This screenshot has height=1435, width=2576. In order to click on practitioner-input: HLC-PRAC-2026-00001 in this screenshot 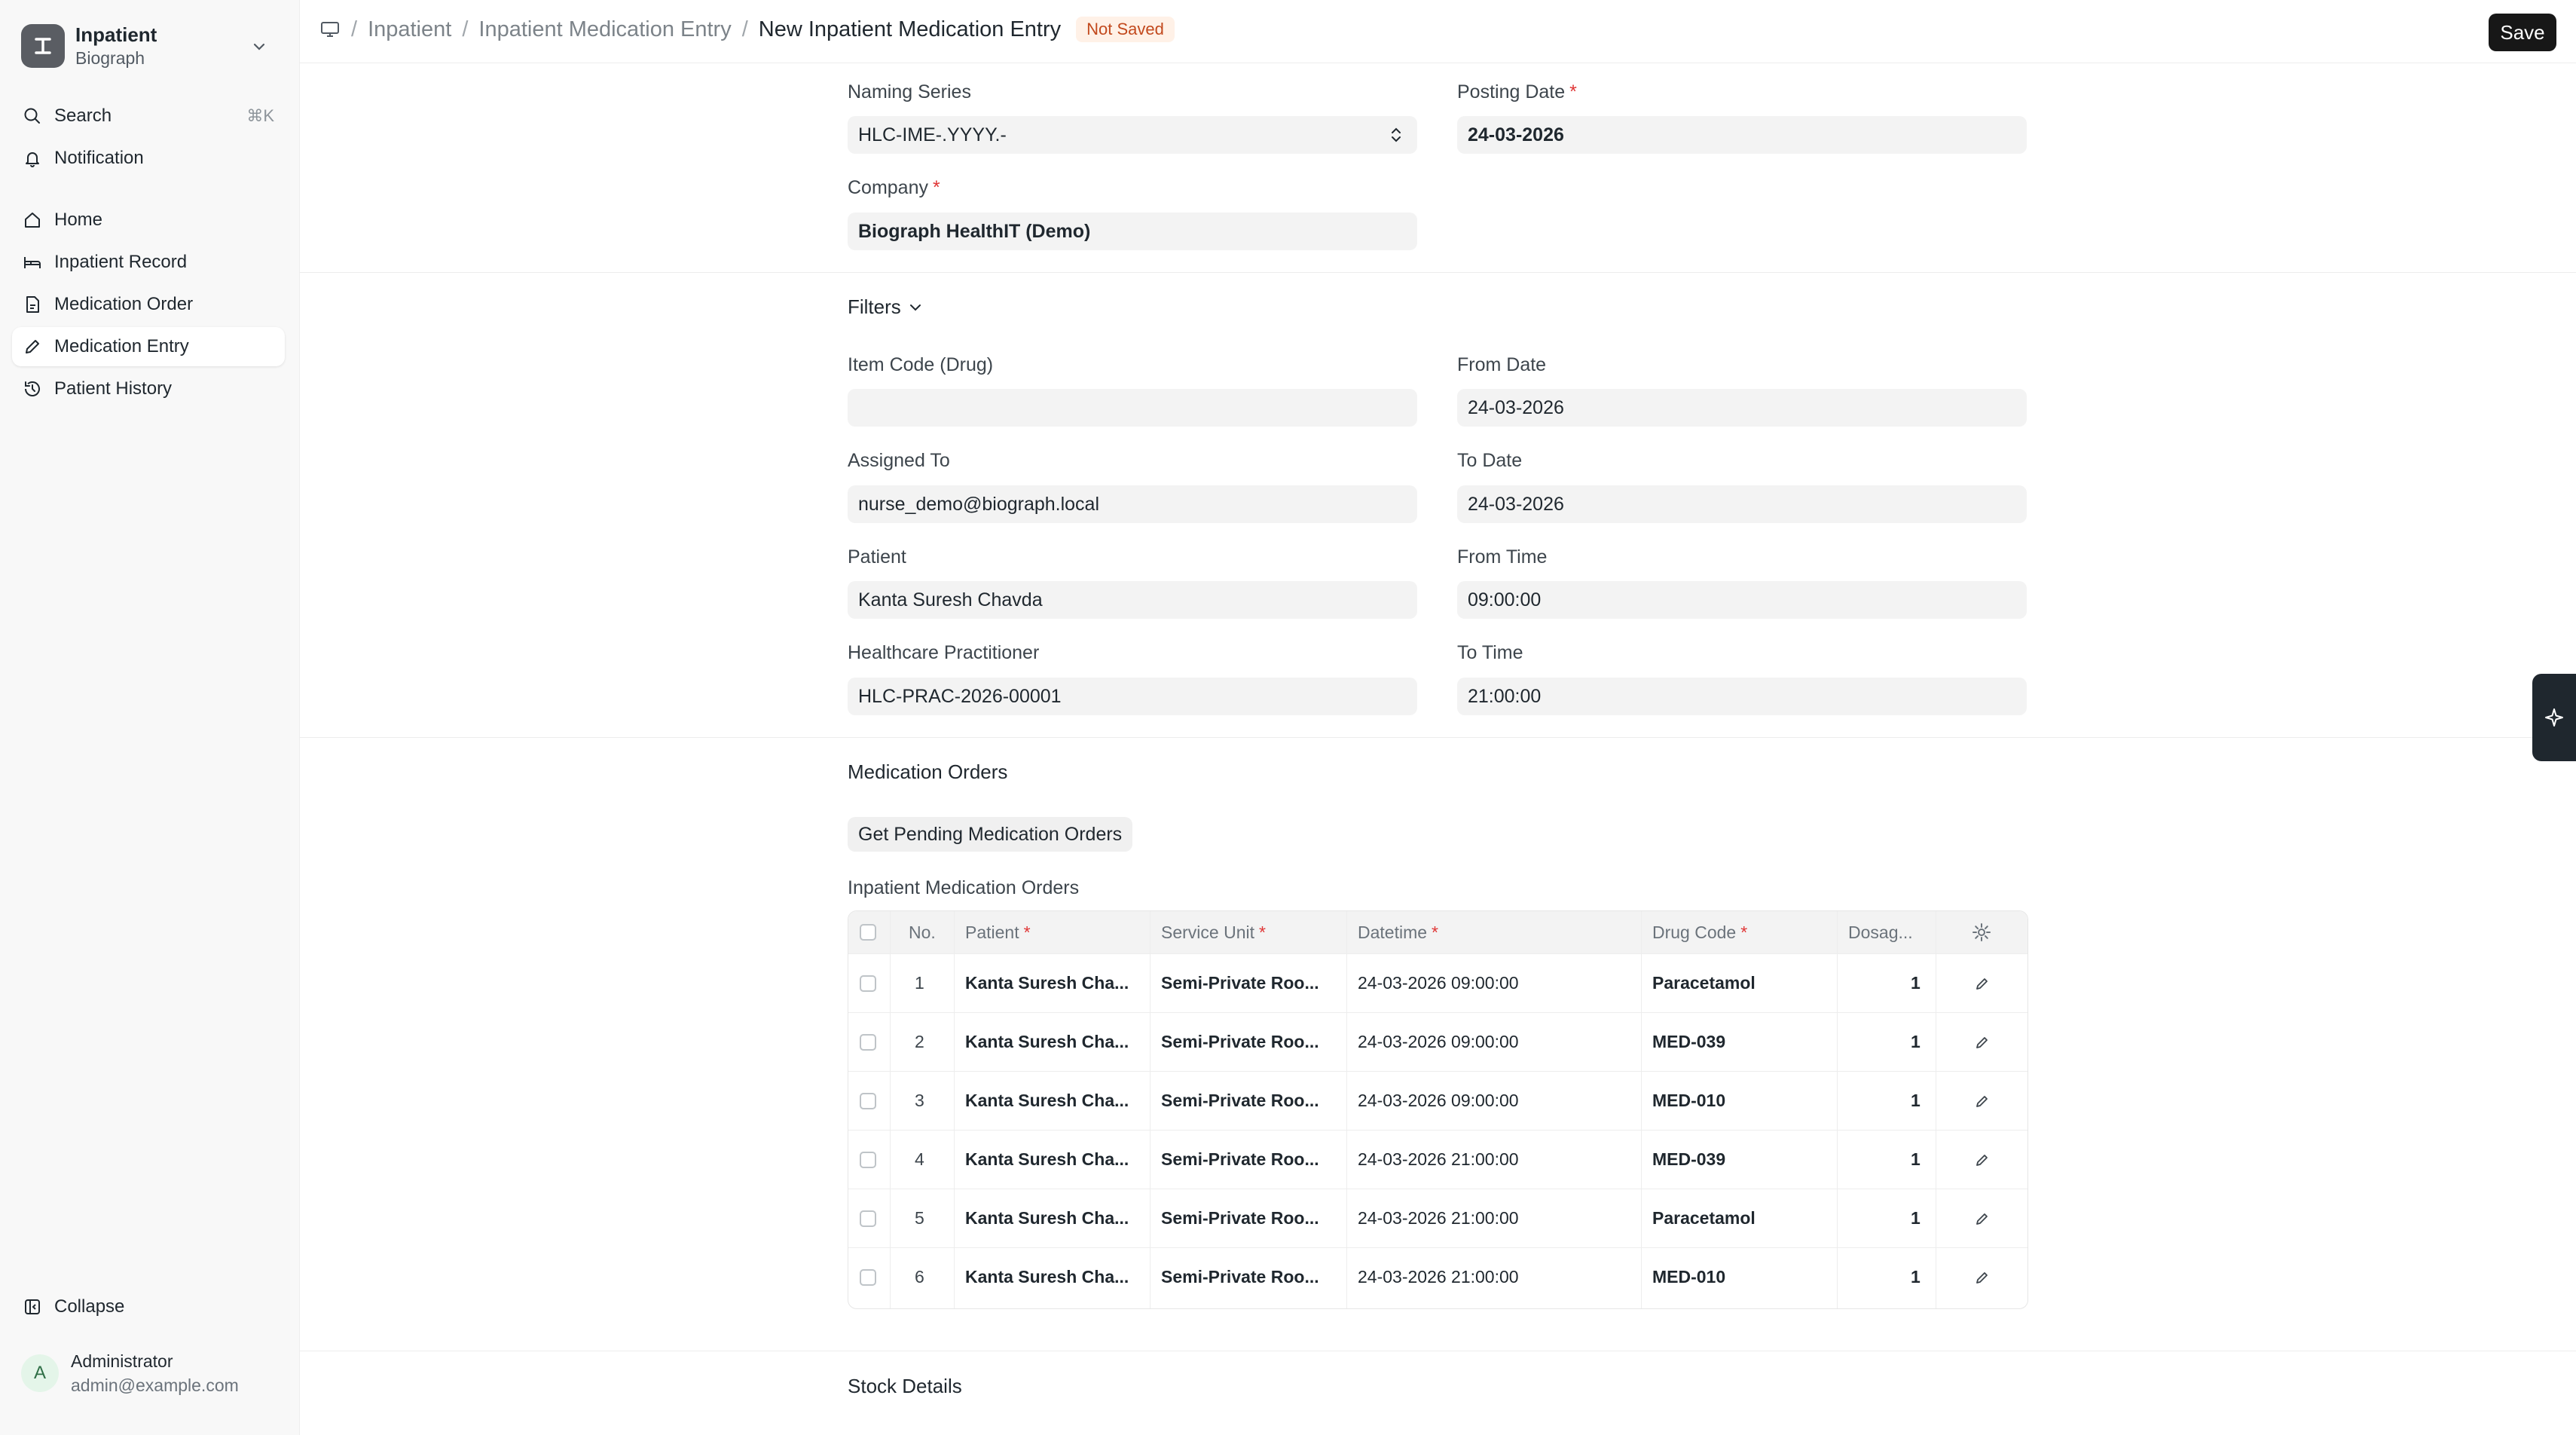, I will do `click(1132, 697)`.